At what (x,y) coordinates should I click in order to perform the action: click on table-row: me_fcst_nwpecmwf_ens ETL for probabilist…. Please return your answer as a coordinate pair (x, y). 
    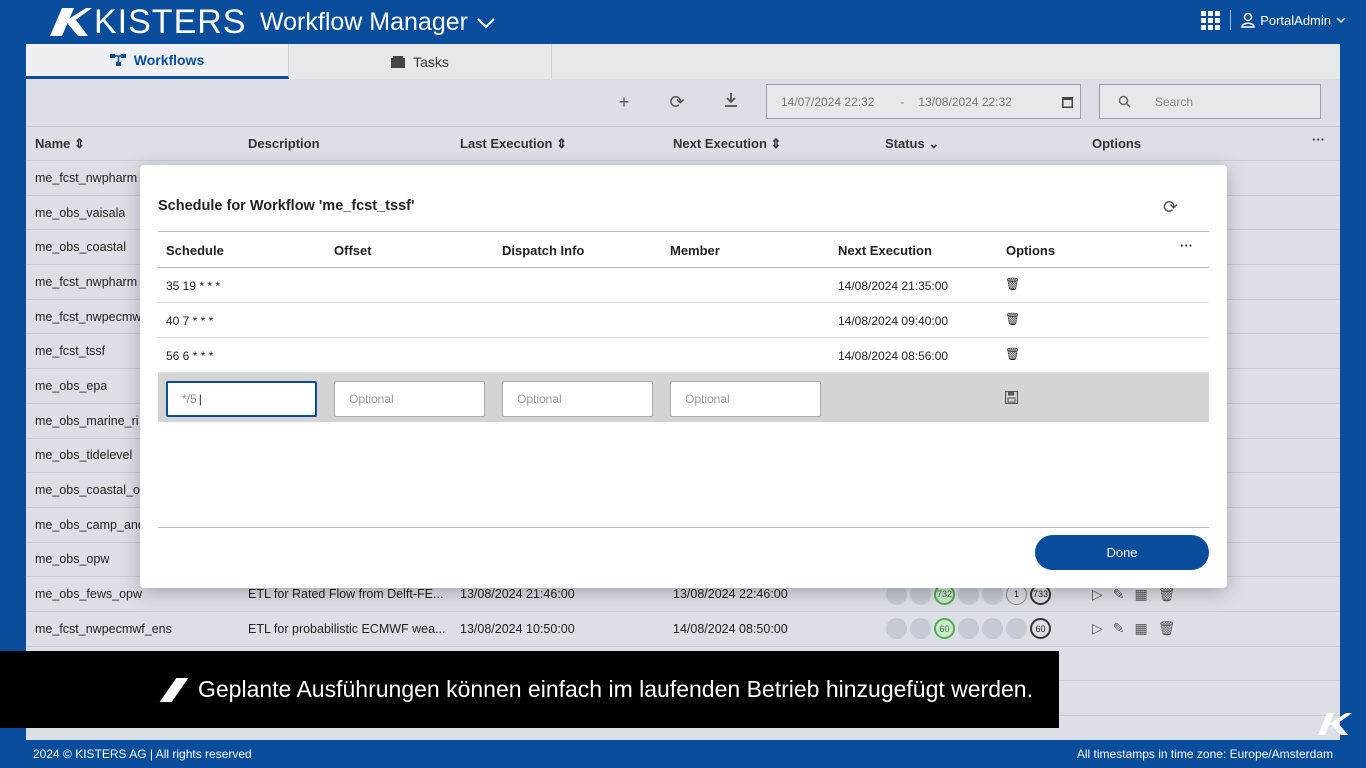
    Looking at the image, I should click on (683, 628).